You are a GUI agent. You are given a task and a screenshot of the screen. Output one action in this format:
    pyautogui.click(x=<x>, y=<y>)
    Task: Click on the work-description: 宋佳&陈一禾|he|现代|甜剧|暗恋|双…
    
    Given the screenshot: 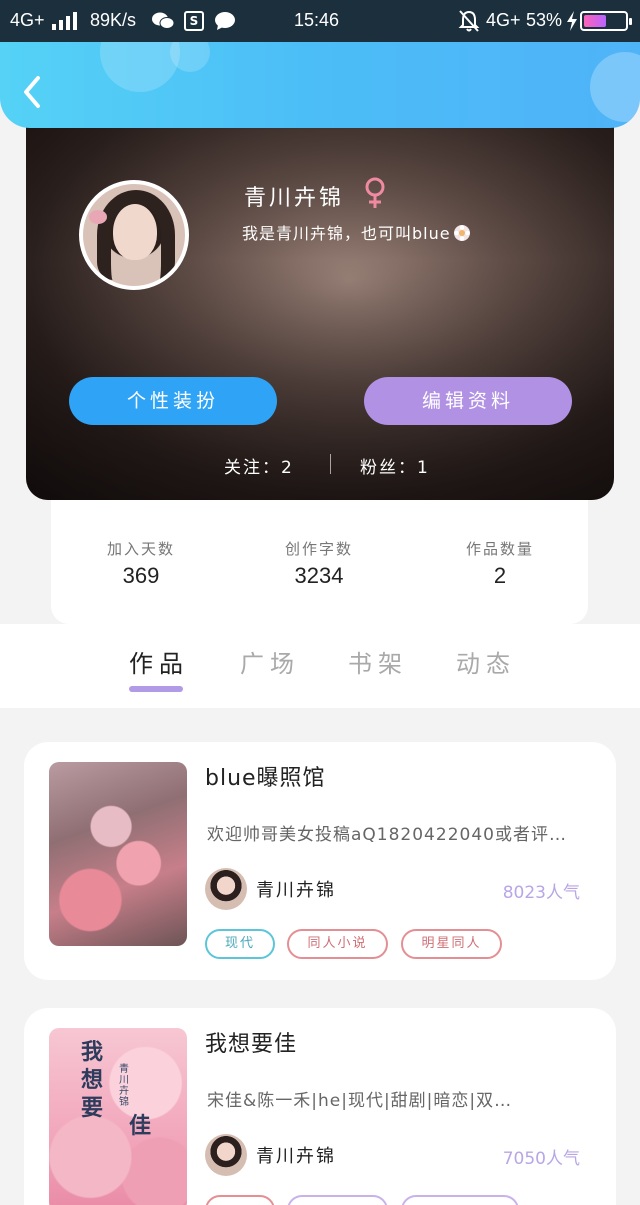 What is the action you would take?
    pyautogui.click(x=360, y=1101)
    